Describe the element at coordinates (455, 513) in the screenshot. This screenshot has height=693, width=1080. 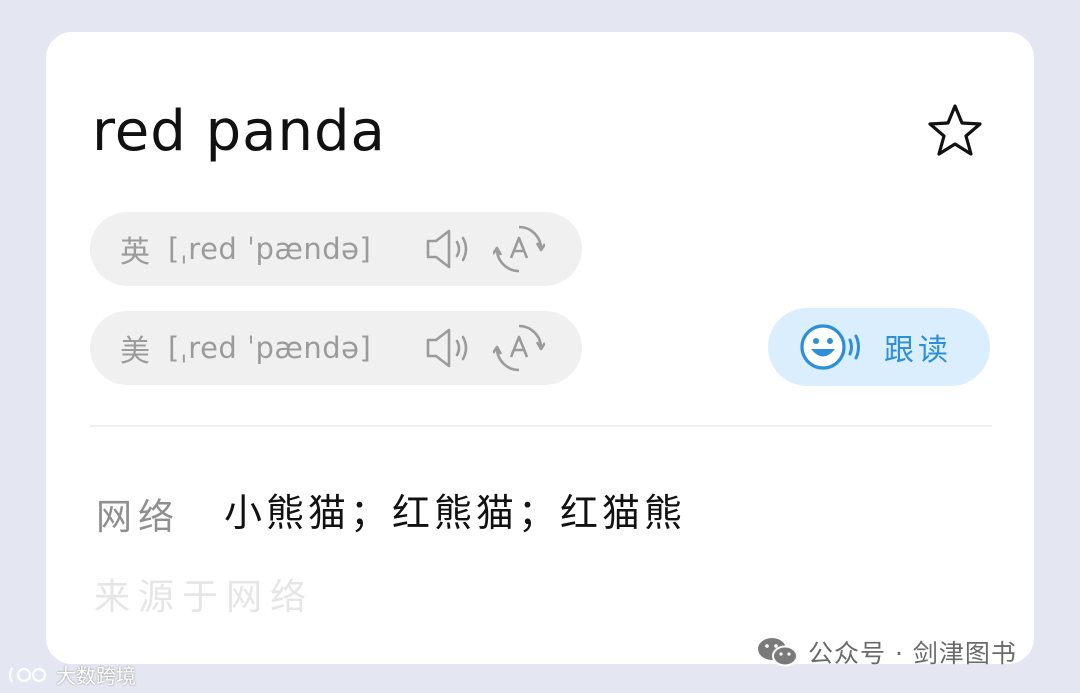
I see `definition-text: 小熊猫；红熊猫；红猫熊` at that location.